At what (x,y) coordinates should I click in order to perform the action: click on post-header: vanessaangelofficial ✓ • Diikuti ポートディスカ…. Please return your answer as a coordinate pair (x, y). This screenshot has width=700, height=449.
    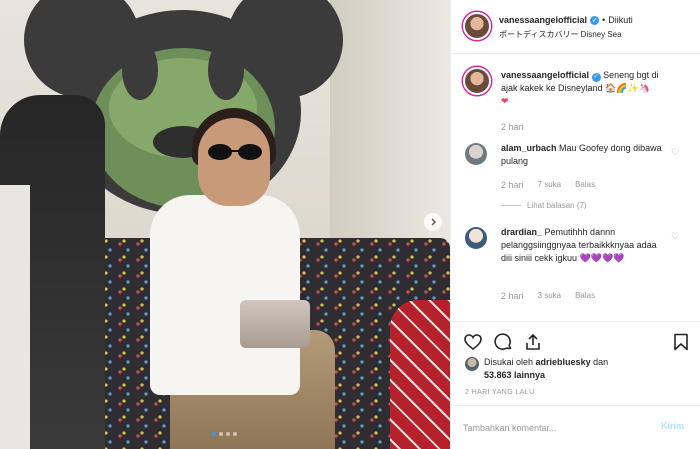
    Looking at the image, I should click on (575, 27).